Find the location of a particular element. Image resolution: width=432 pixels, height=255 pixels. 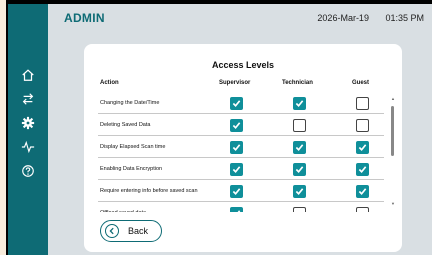

gear-icon is located at coordinates (28, 123).